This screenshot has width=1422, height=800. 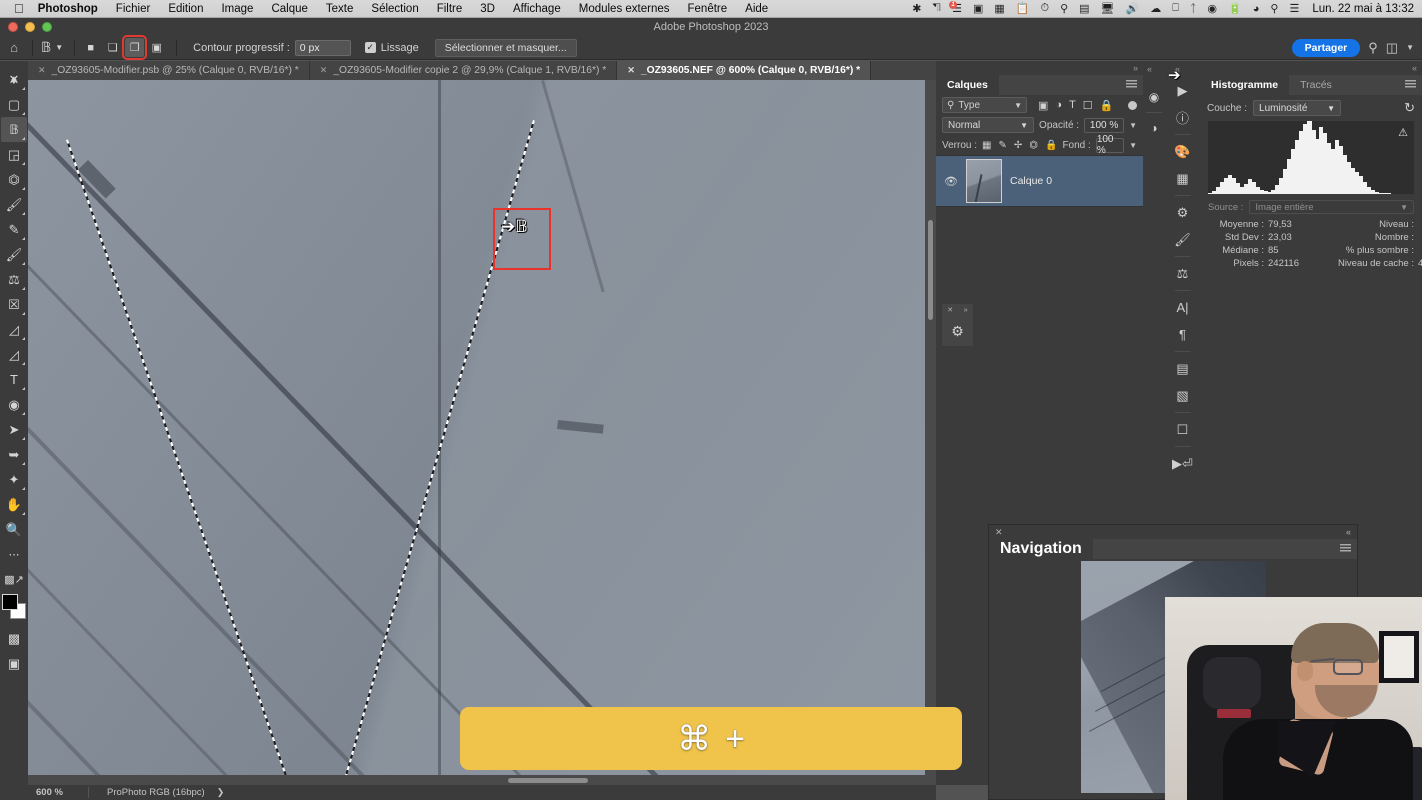 I want to click on menu-edition: Edition, so click(x=185, y=9).